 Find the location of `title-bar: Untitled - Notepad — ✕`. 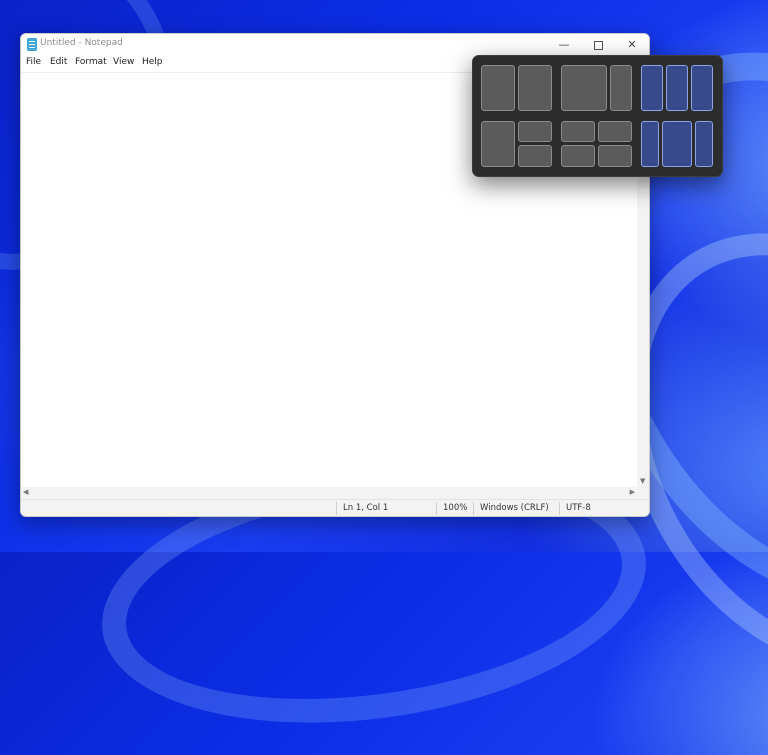

title-bar: Untitled - Notepad — ✕ is located at coordinates (335, 45).